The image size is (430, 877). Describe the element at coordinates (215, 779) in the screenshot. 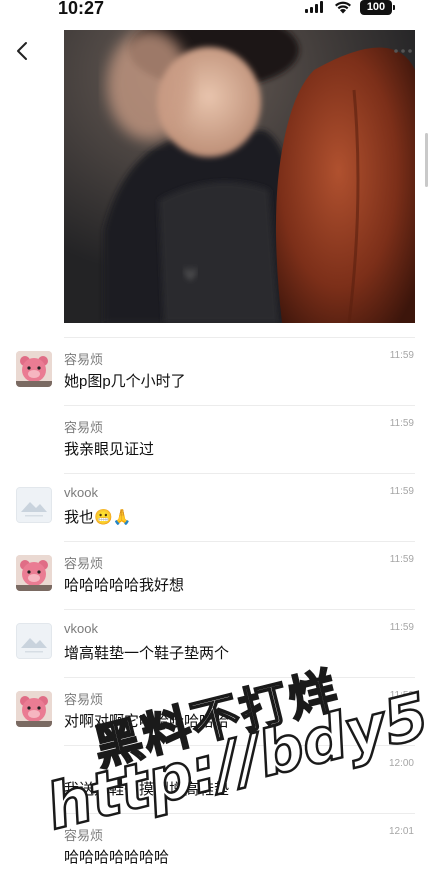

I see `comment-item: 12:00 我送她鞋子摸到增高鞋垫` at that location.